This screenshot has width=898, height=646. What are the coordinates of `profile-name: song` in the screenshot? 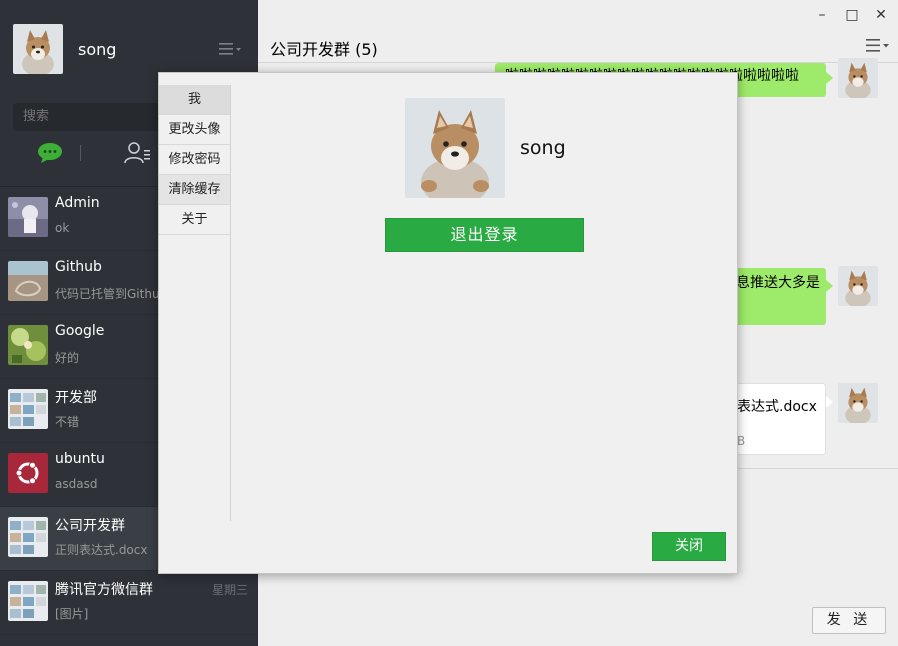 It's located at (543, 148).